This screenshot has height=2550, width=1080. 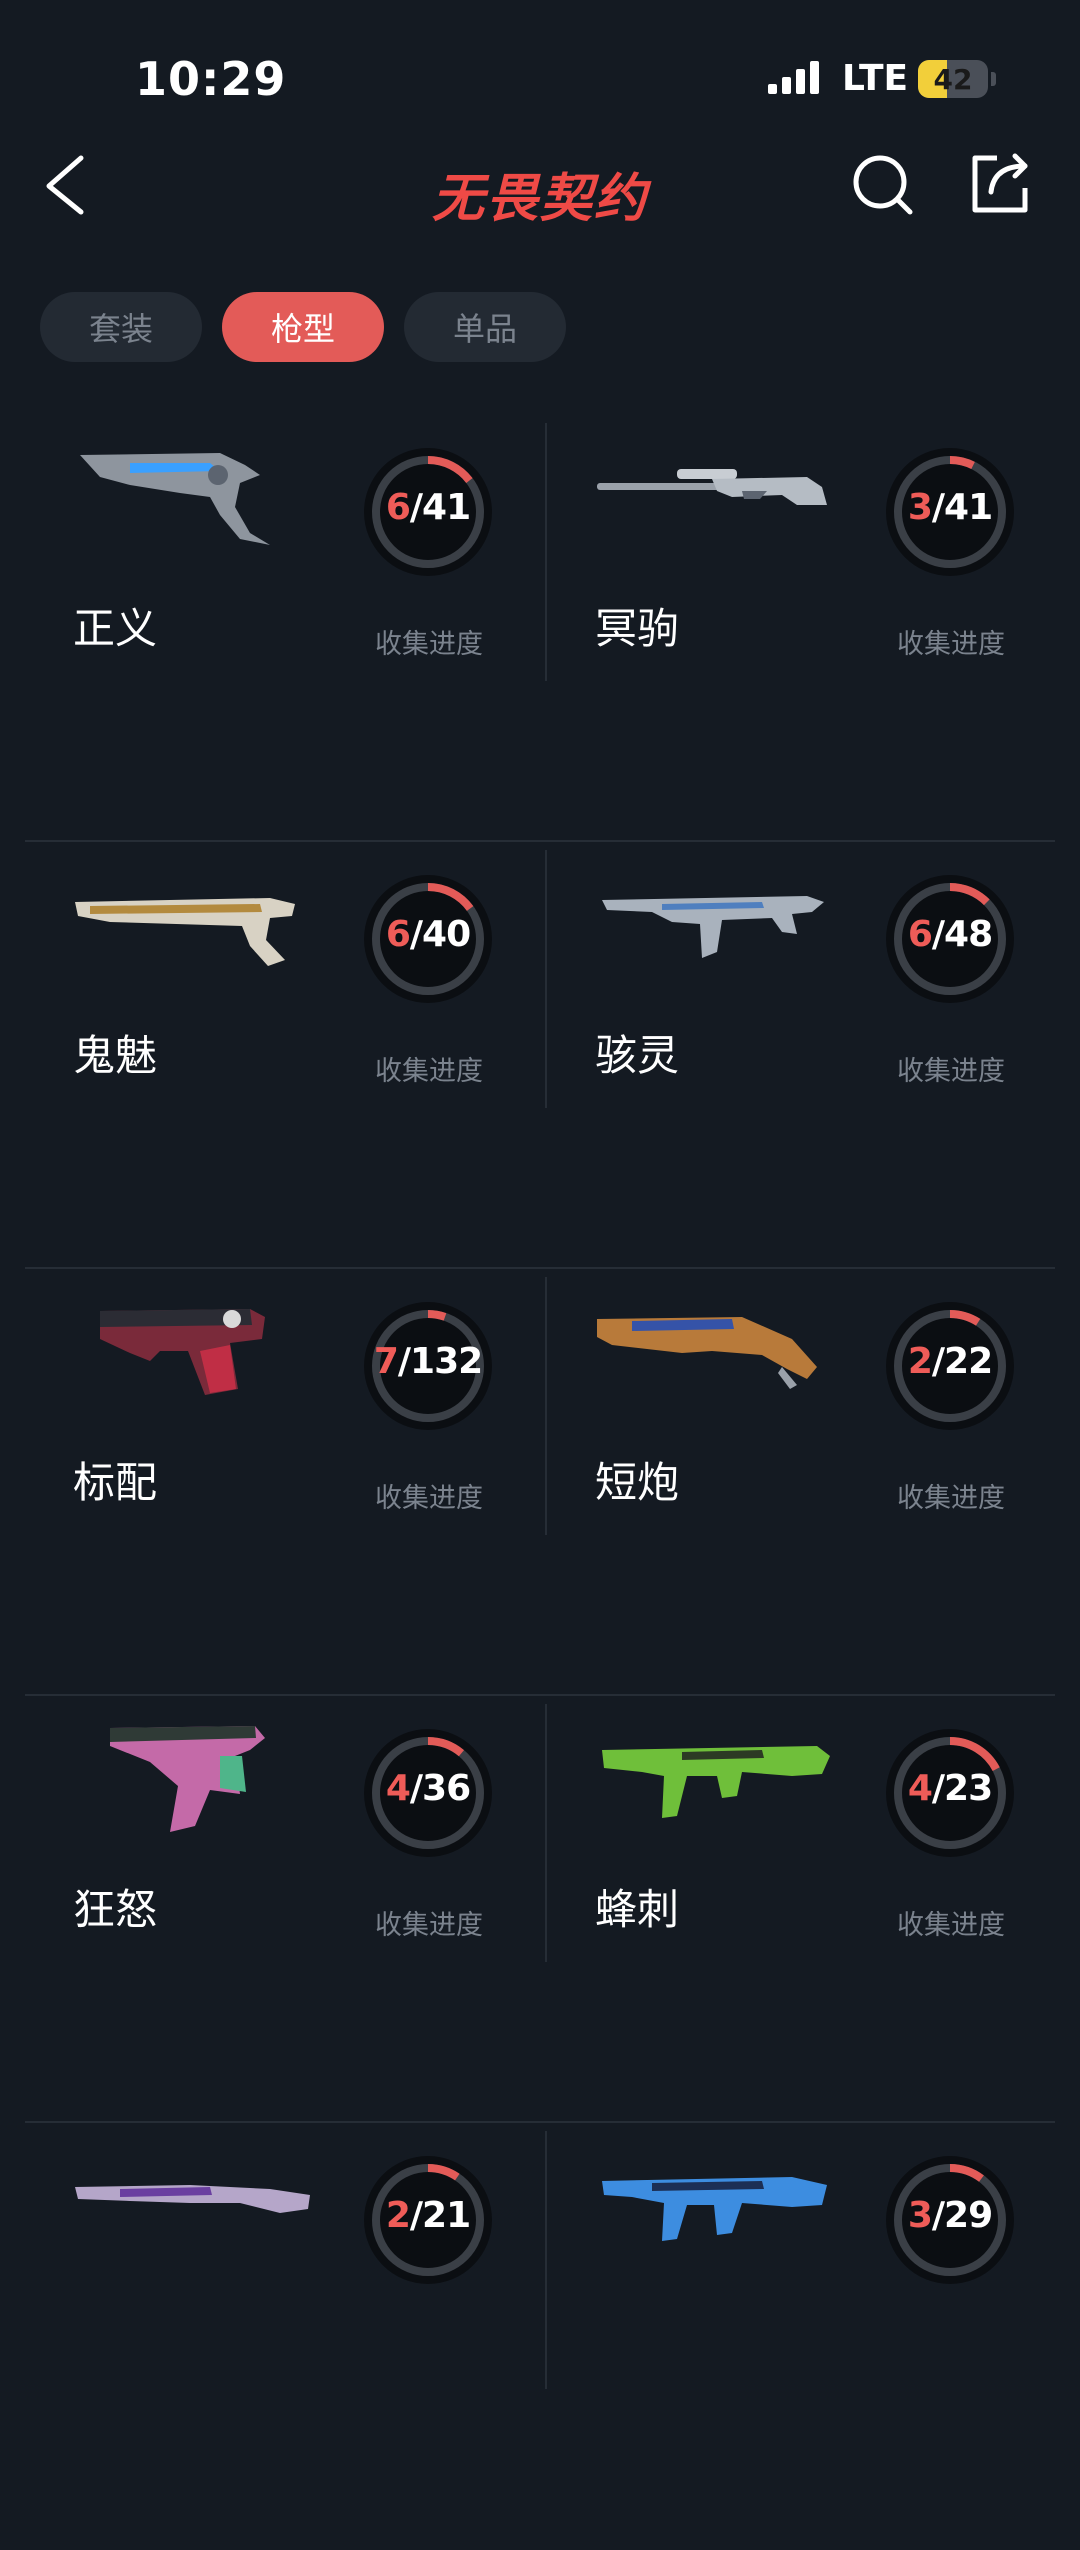 What do you see at coordinates (637, 1482) in the screenshot?
I see `weapon-name: 短炮` at bounding box center [637, 1482].